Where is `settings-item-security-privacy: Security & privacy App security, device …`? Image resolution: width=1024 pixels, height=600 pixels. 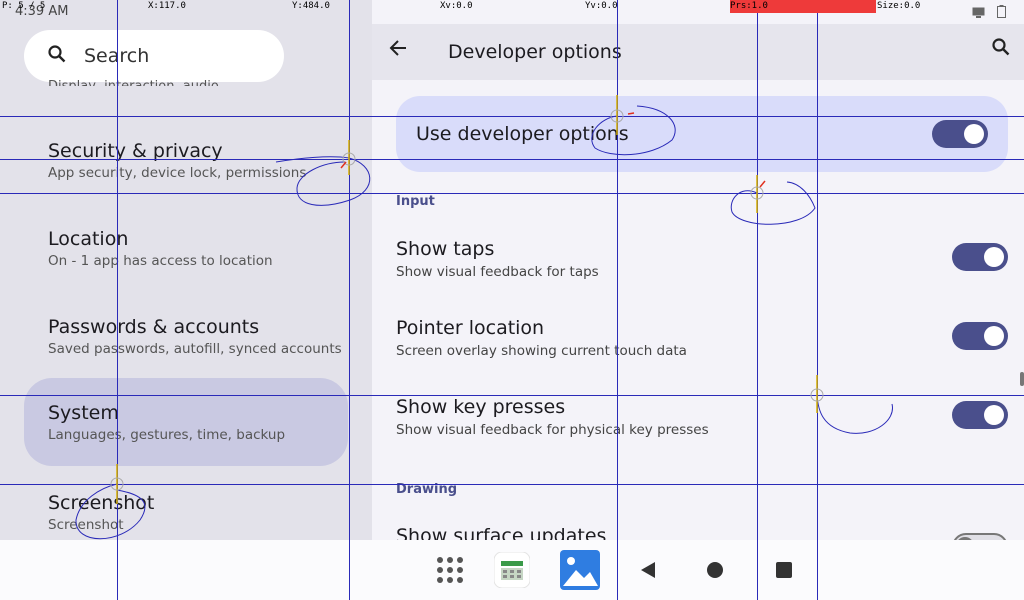 settings-item-security-privacy: Security & privacy App security, device … is located at coordinates (186, 160).